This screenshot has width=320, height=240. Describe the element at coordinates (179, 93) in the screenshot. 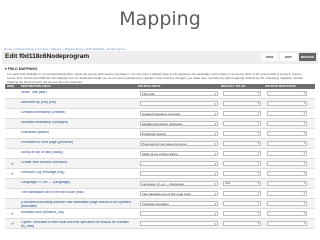

I see `source-field-select: Title (title) ▾` at that location.